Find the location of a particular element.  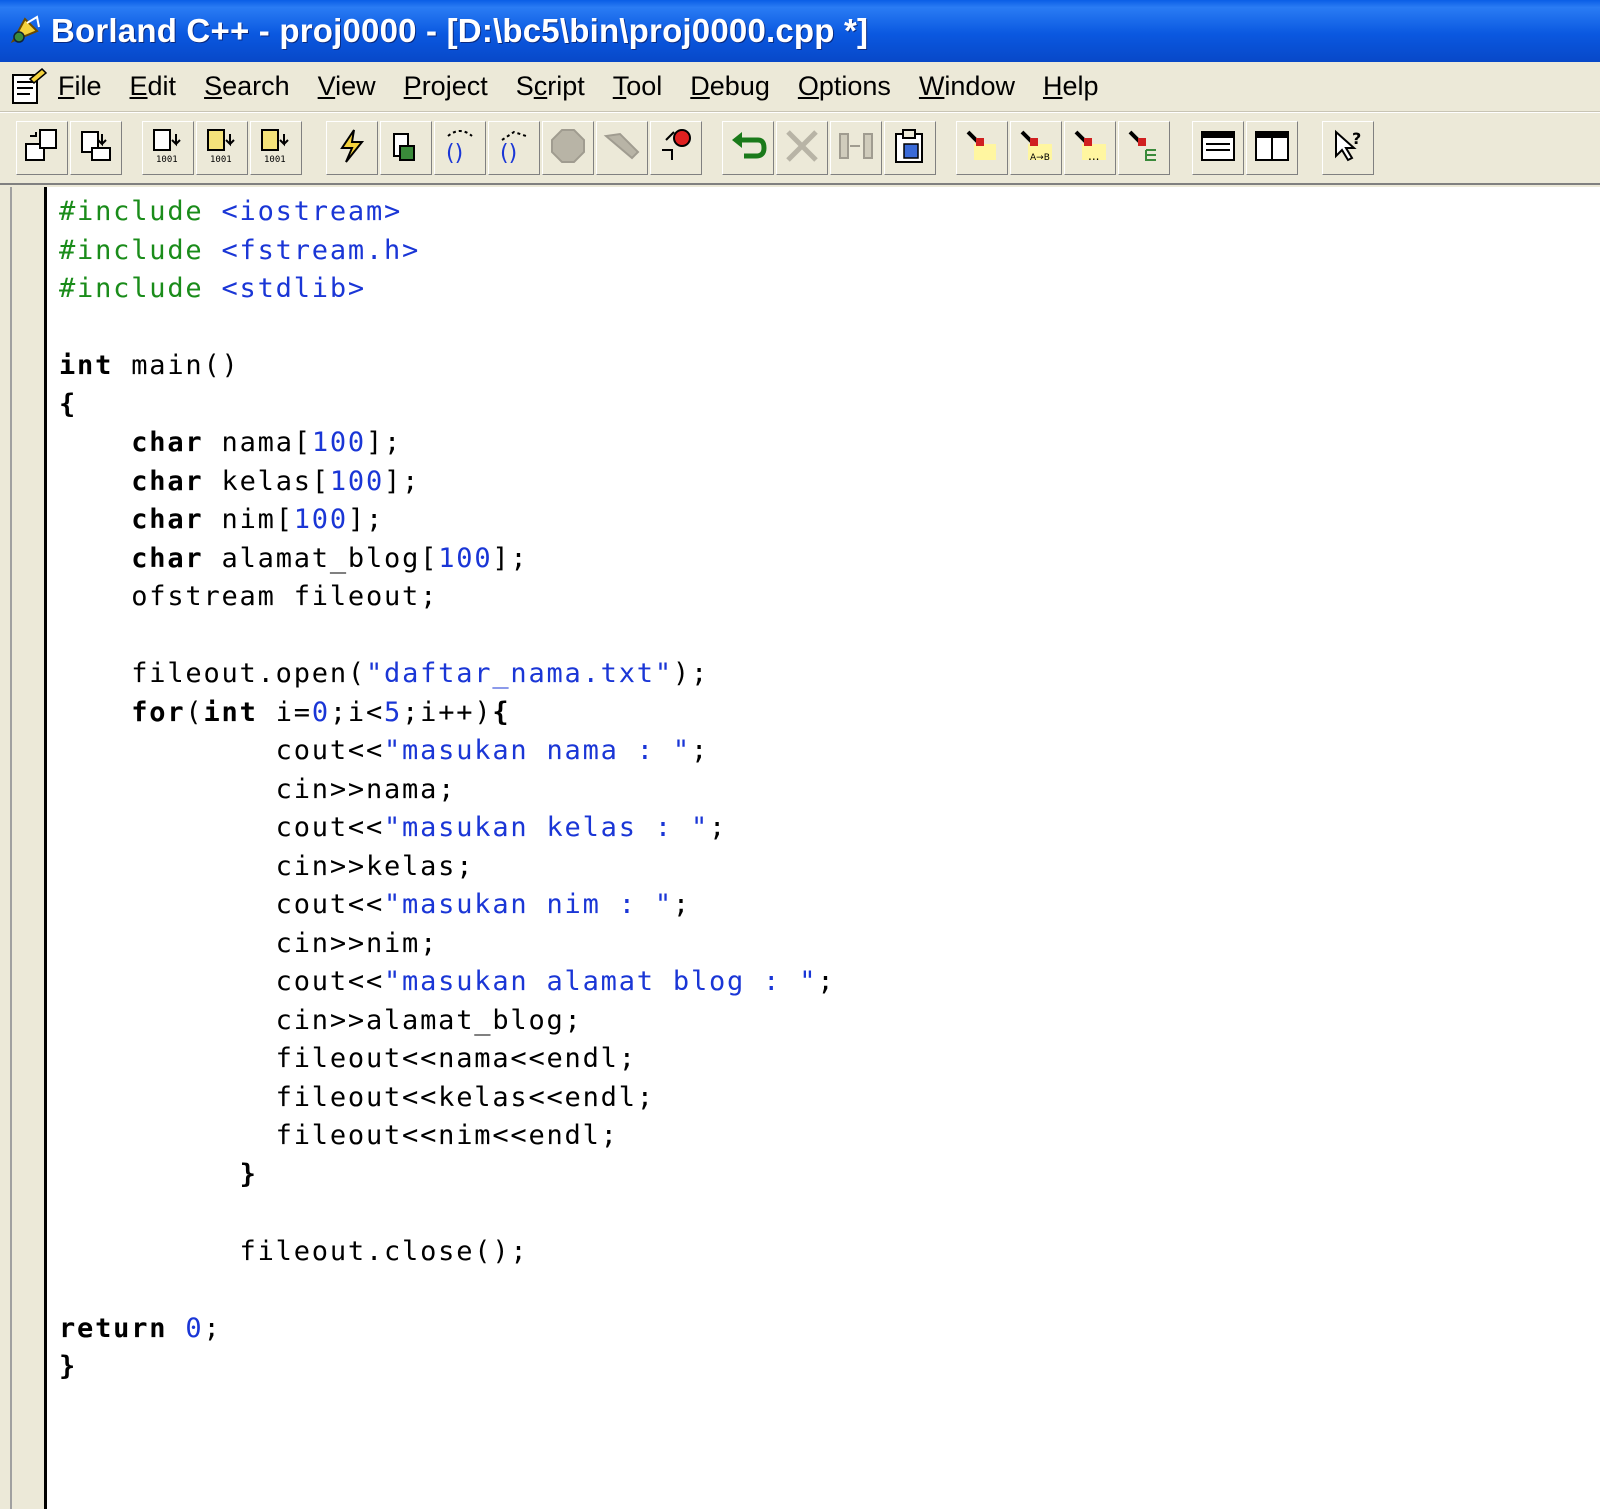

code-token: "masukan alamat blog : " is located at coordinates (601, 981).